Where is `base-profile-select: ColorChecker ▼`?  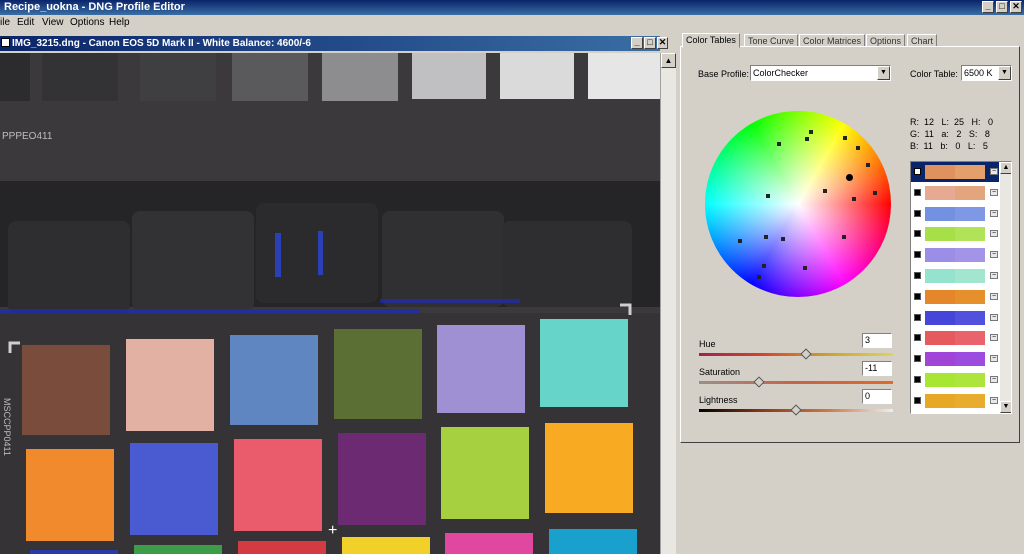
base-profile-select: ColorChecker ▼ is located at coordinates (820, 73).